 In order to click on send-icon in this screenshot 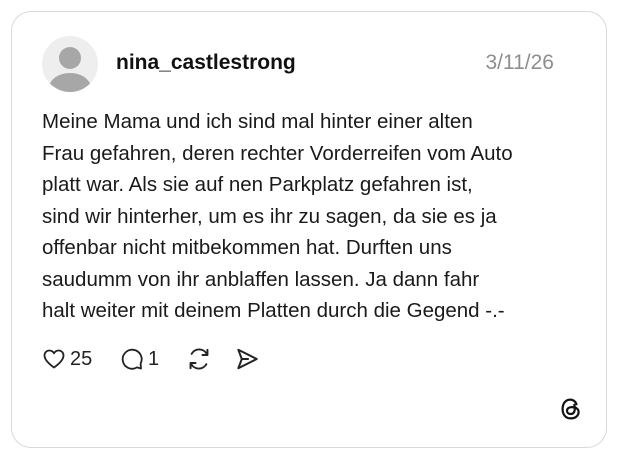, I will do `click(247, 359)`.